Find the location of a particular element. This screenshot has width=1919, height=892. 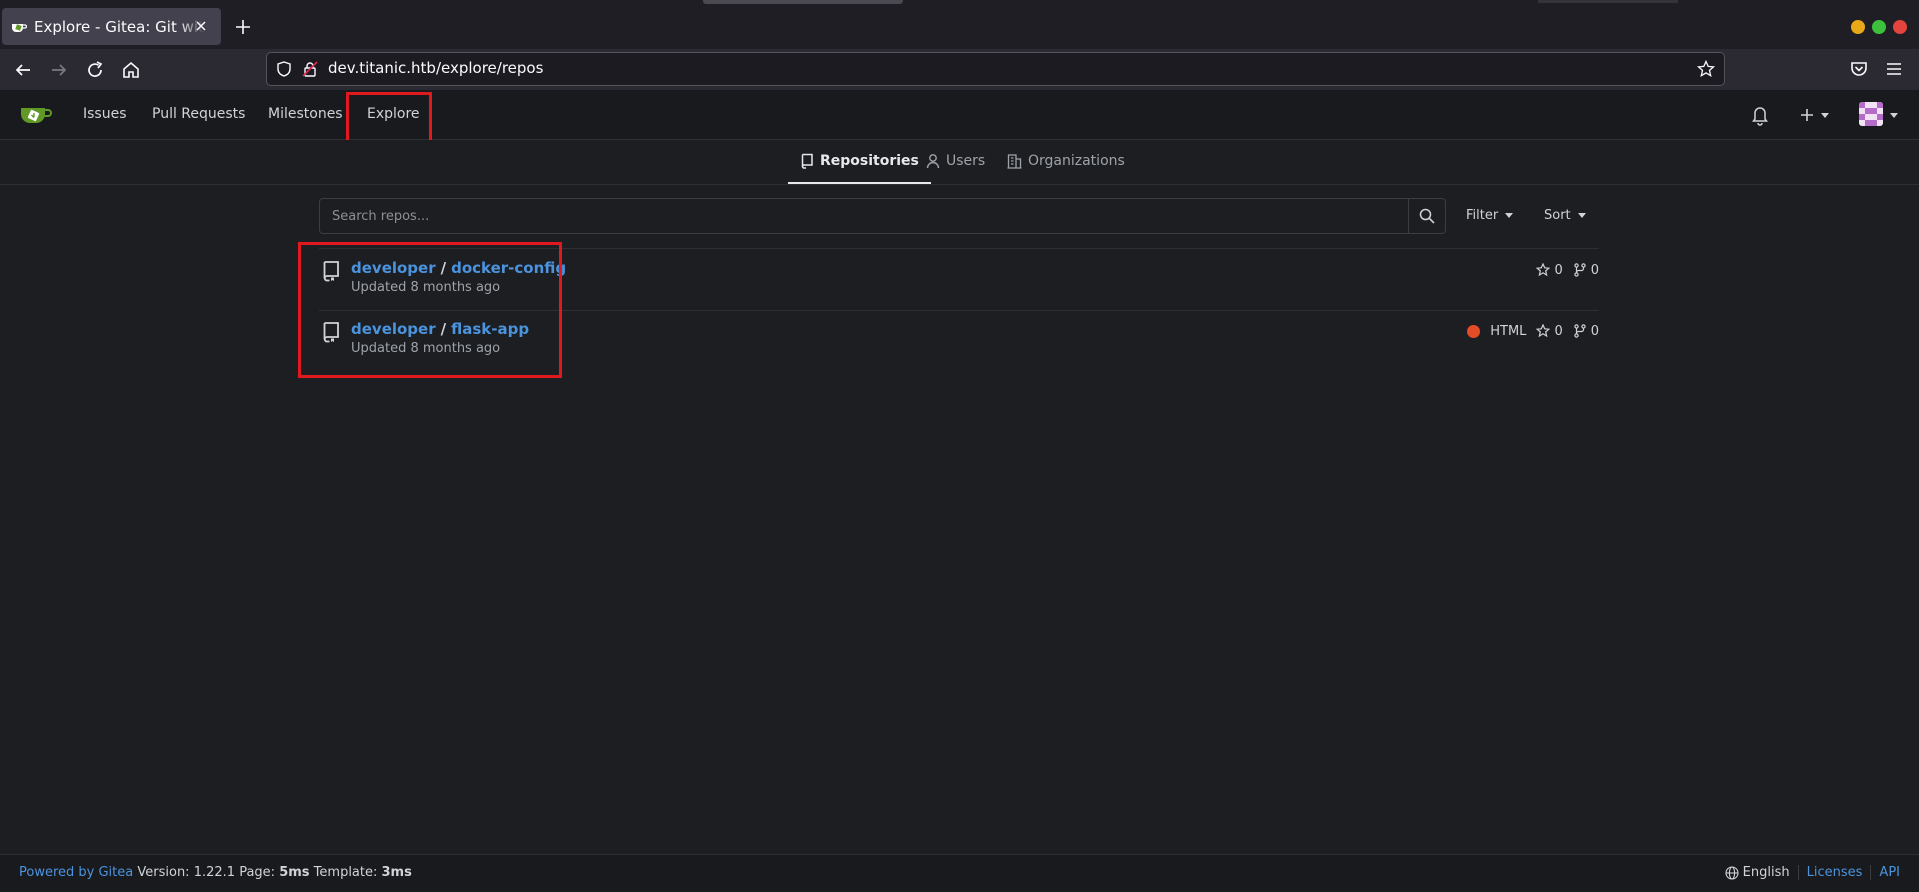

repo-language: HTML is located at coordinates (1496, 331).